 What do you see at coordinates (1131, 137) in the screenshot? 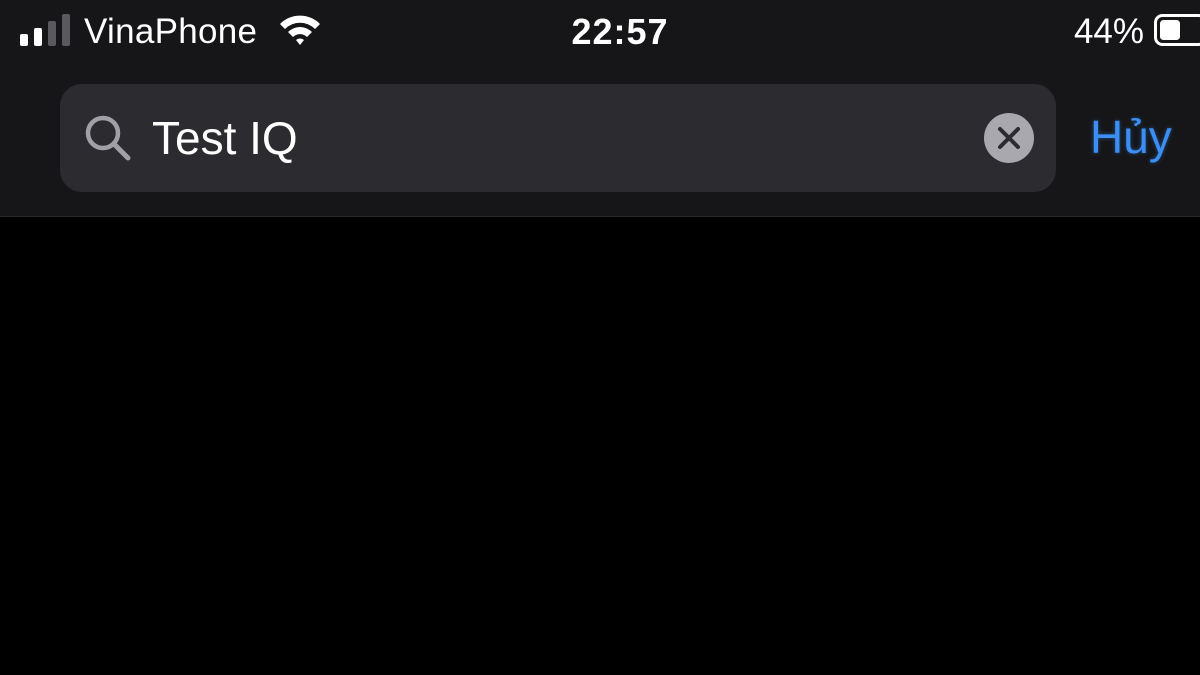
I see `cancel-button: Hủy` at bounding box center [1131, 137].